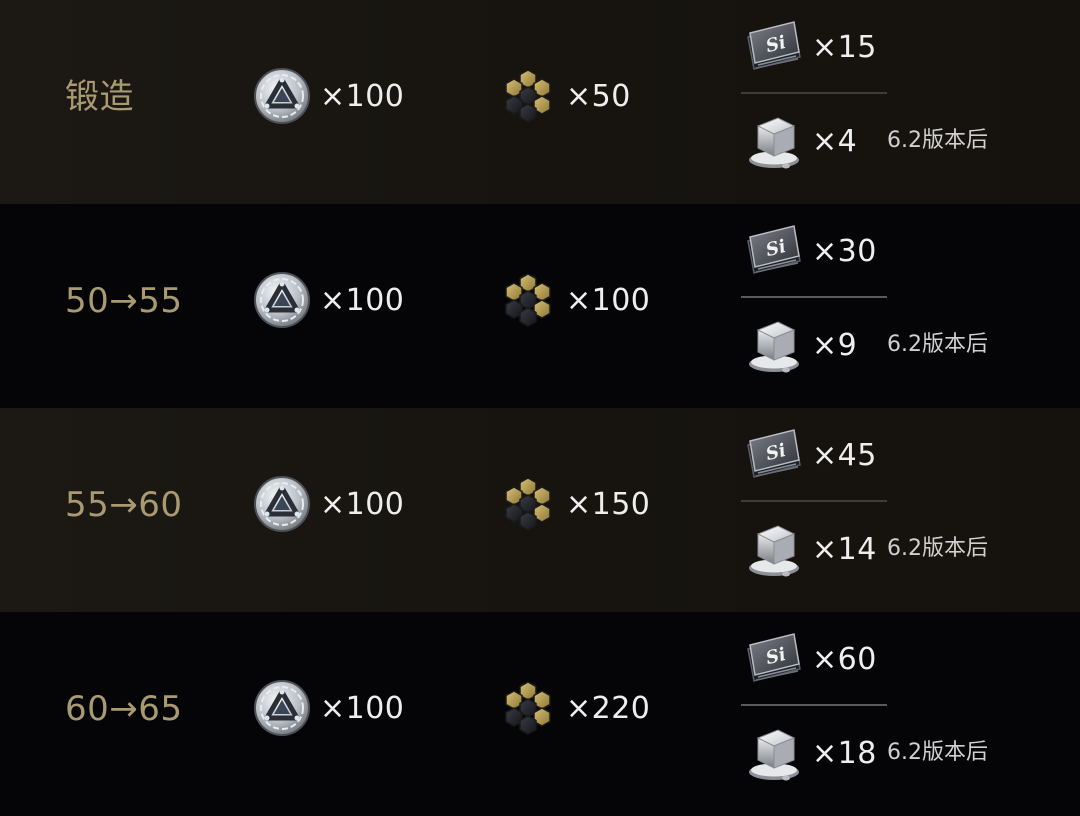  I want to click on chip-quantity: ×15, so click(844, 47).